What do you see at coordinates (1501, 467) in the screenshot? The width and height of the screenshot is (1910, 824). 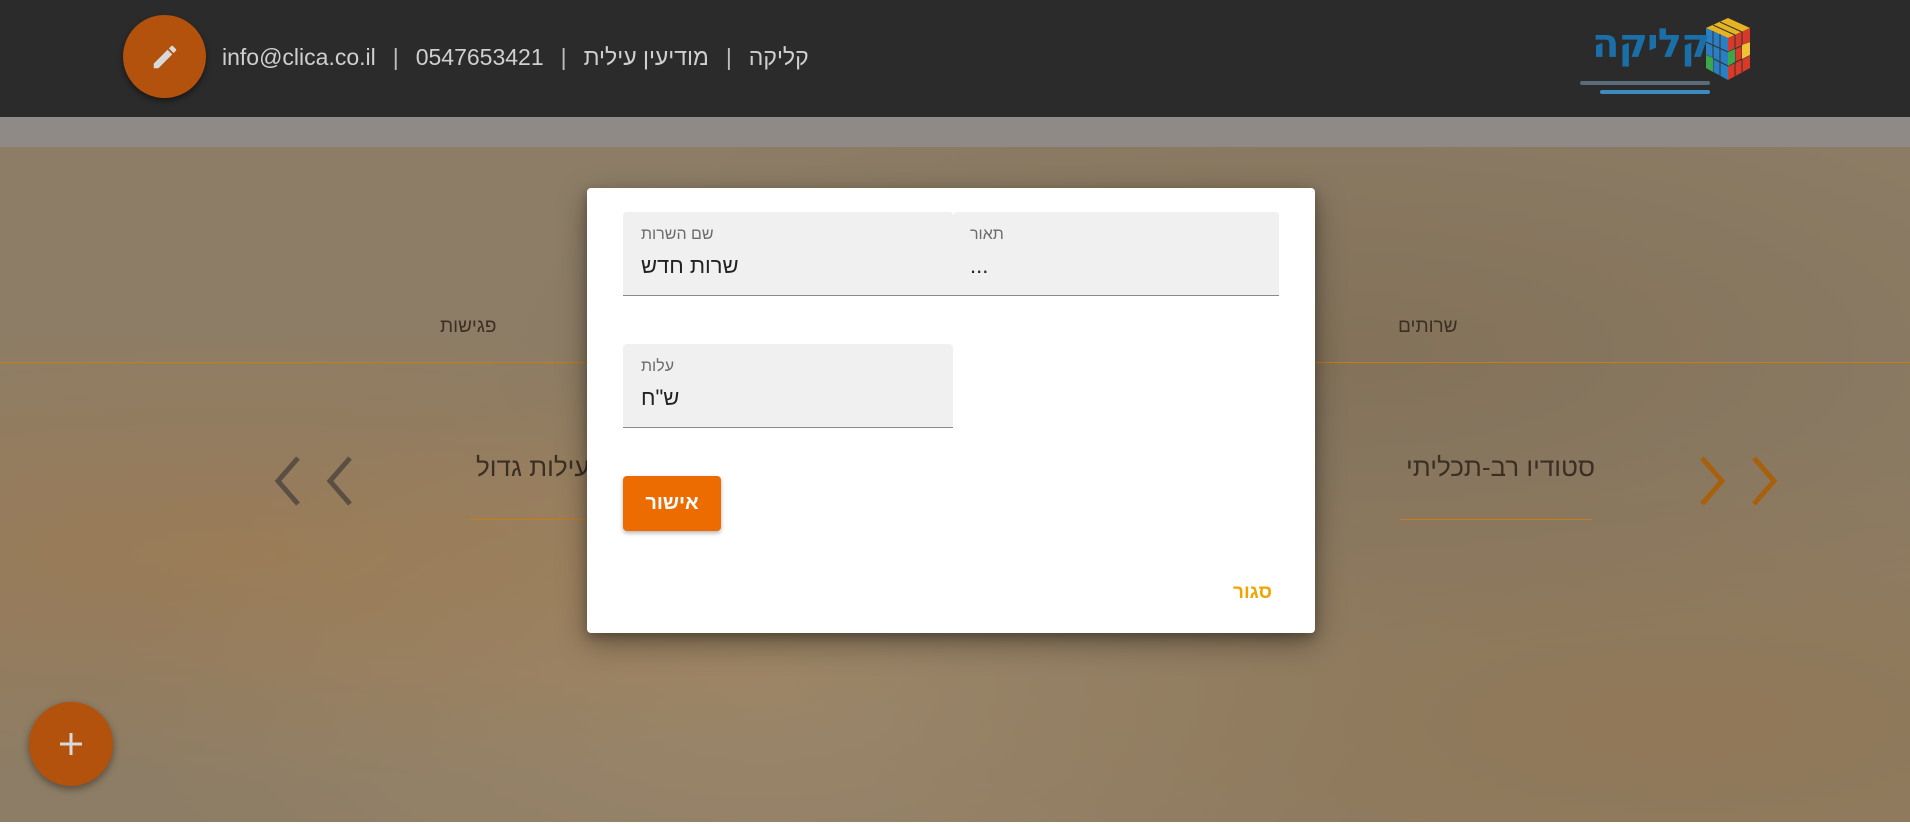 I see `card-title: סטודיו רב-תכליתי` at bounding box center [1501, 467].